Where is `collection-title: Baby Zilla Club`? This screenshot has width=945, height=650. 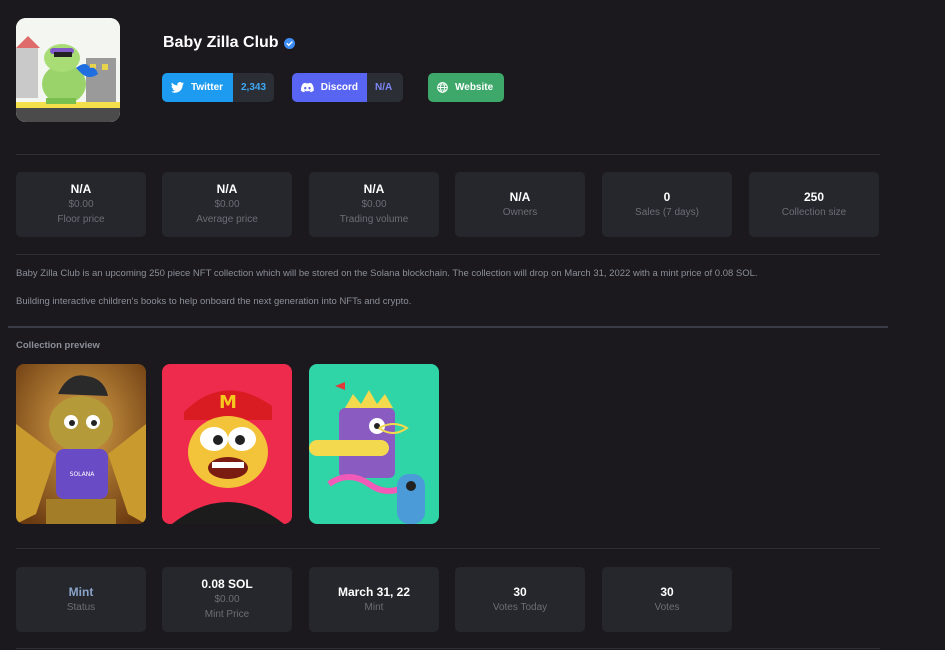
collection-title: Baby Zilla Club is located at coordinates (229, 43).